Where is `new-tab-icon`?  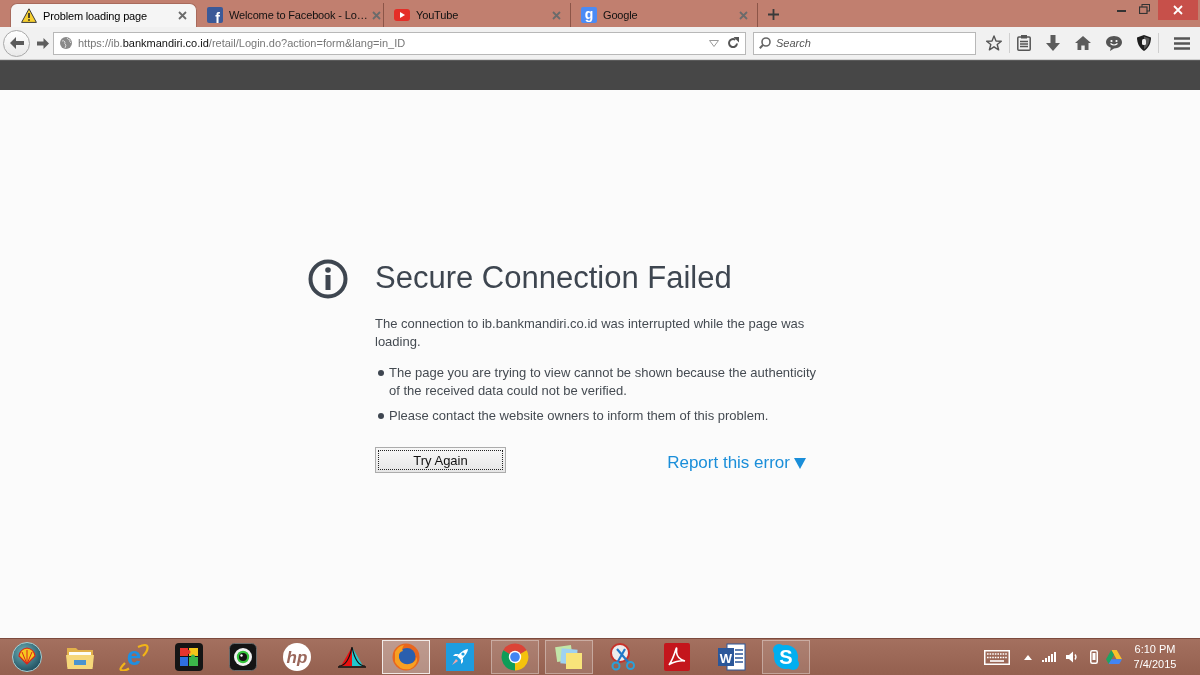 new-tab-icon is located at coordinates (773, 14).